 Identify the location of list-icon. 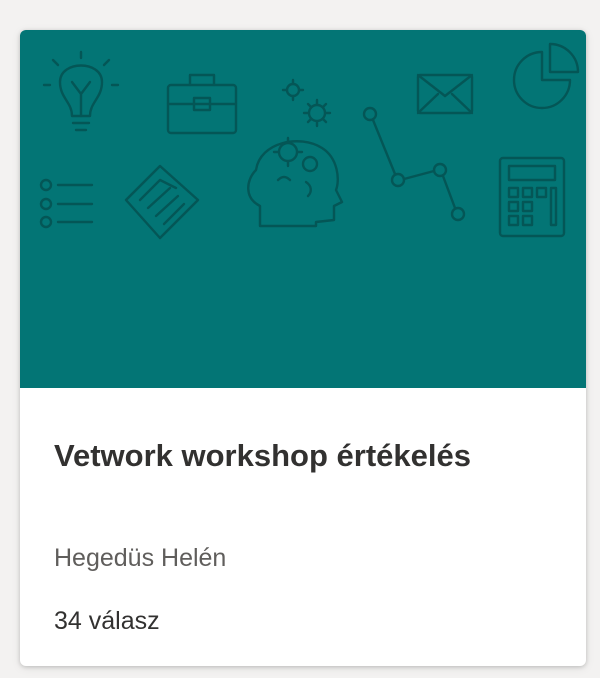
(66, 203).